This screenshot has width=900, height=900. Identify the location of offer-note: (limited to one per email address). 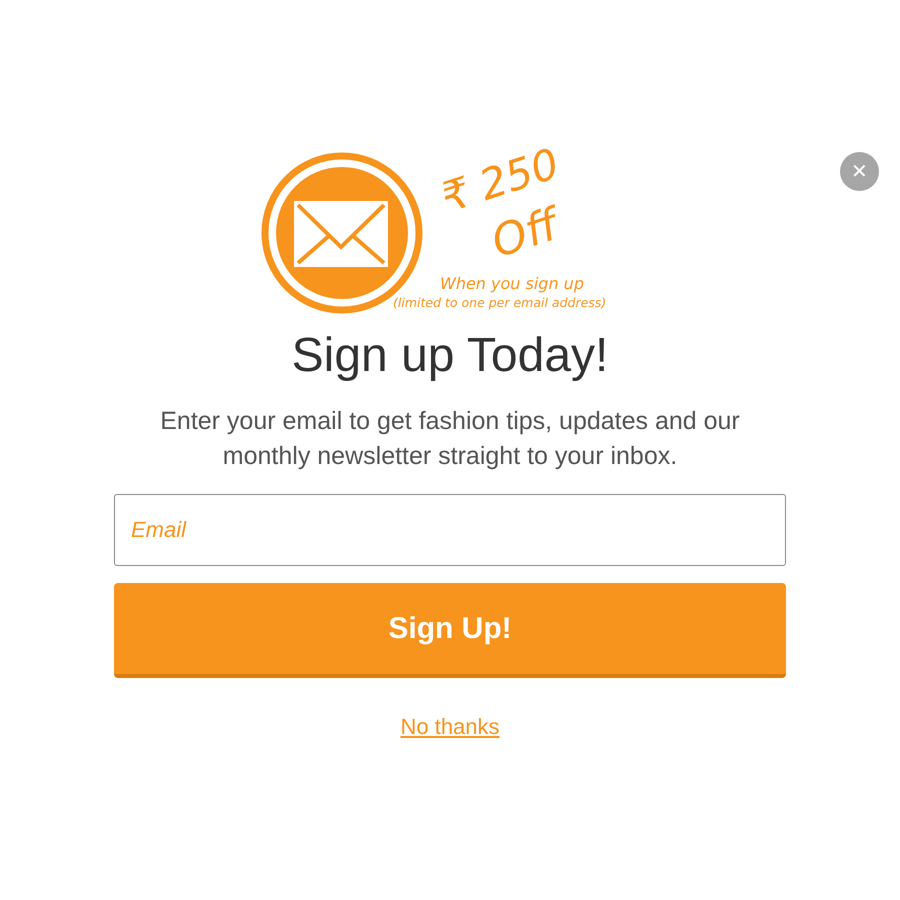
(499, 303).